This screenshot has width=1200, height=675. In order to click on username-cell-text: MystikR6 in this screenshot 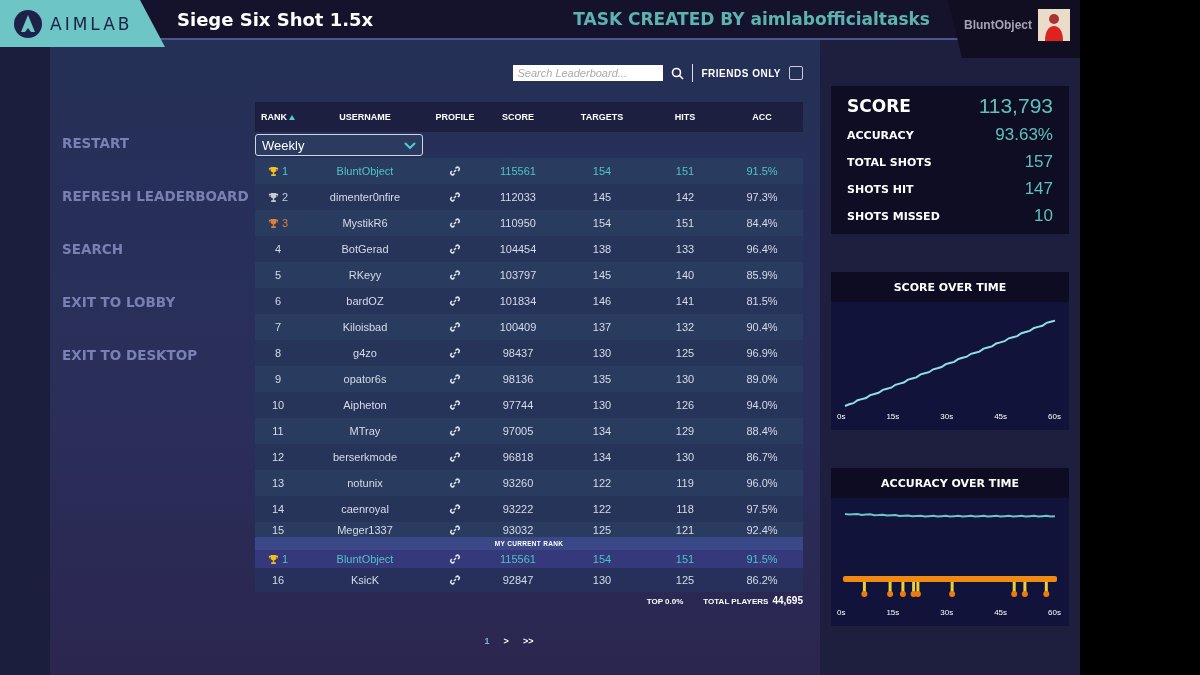, I will do `click(365, 223)`.